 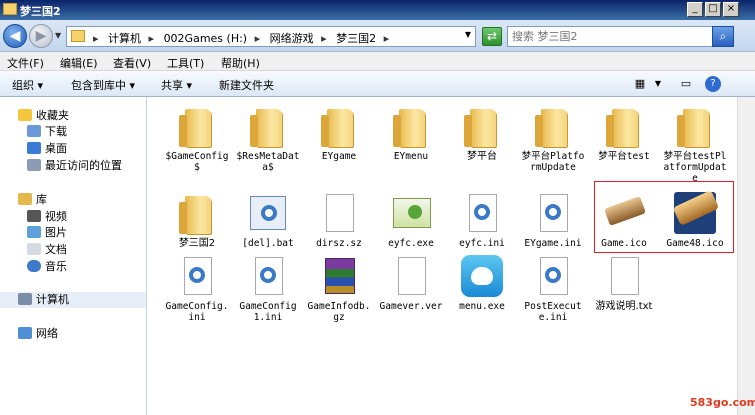 I want to click on minimize-button: _, so click(x=695, y=9).